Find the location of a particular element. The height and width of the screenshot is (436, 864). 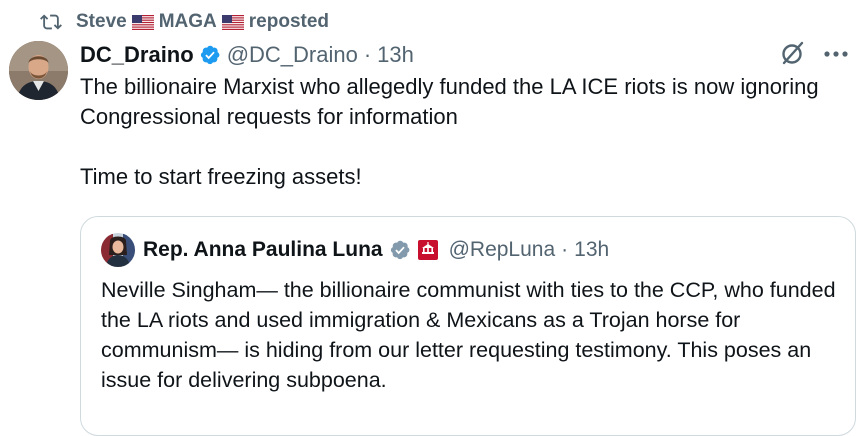

quote-header: Rep. Anna Paulina Luna @RepLuna · 13h is located at coordinates (376, 250).